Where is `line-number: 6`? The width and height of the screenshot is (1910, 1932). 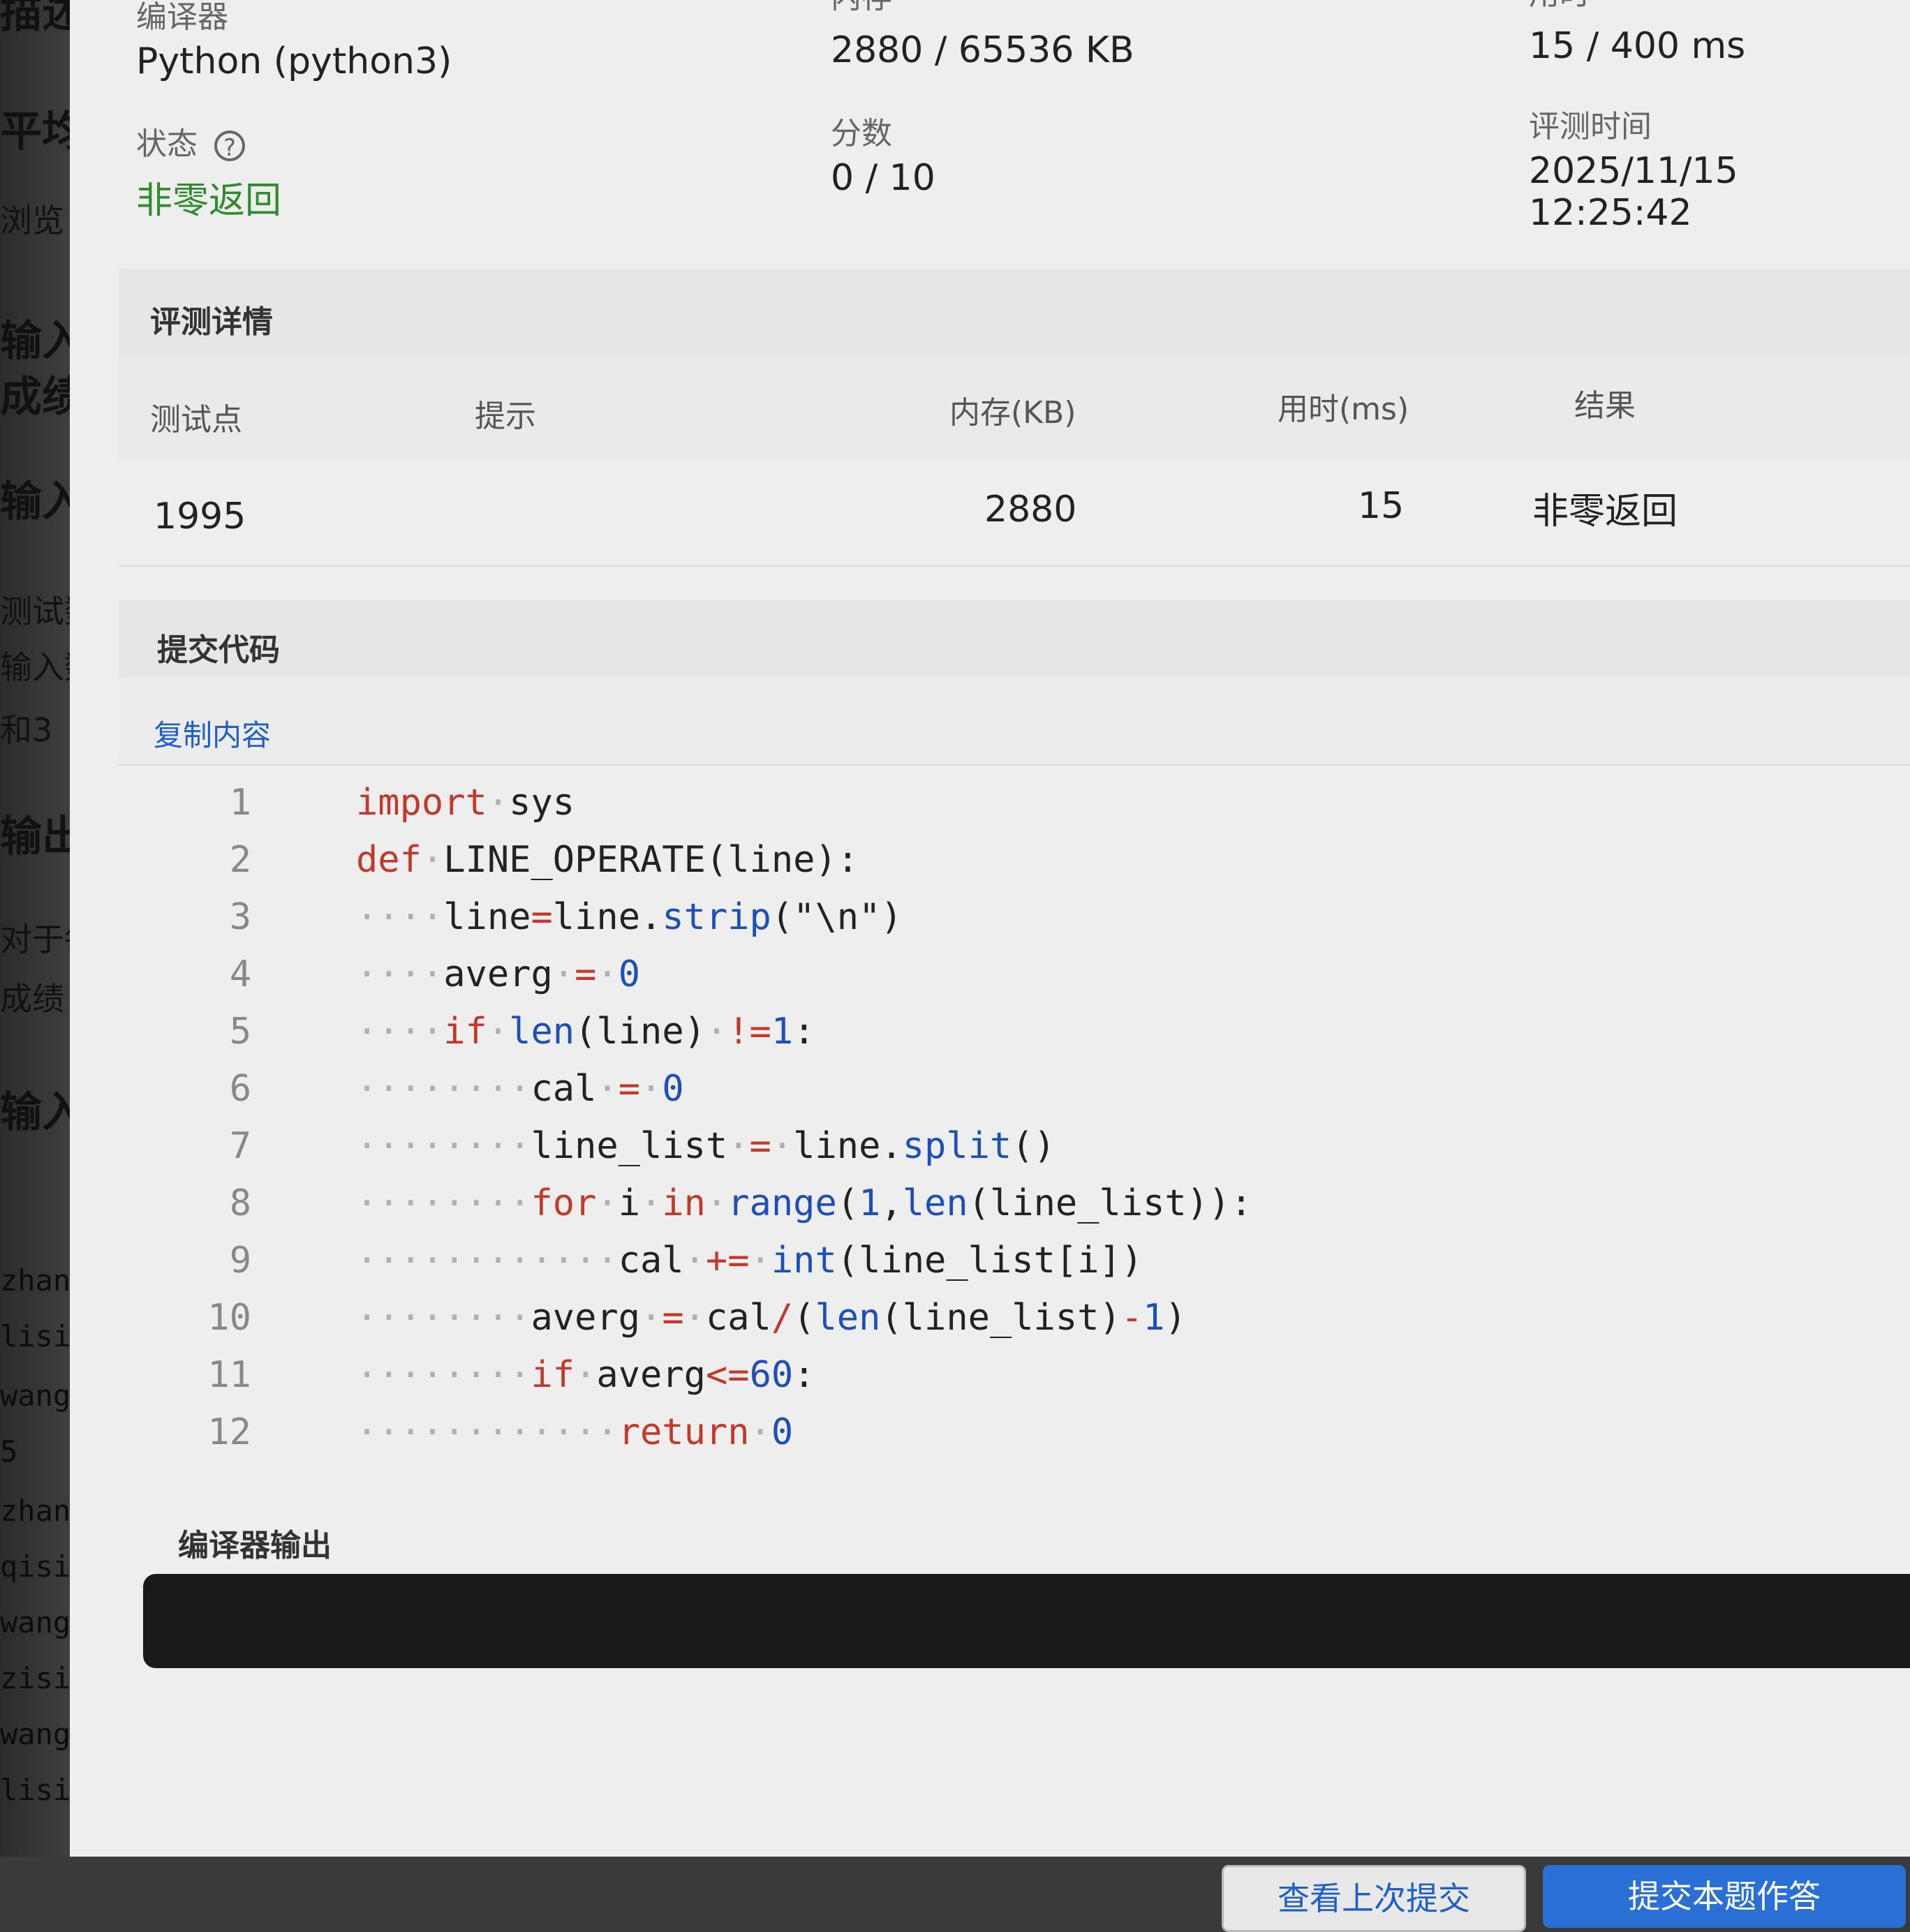 line-number: 6 is located at coordinates (240, 1089).